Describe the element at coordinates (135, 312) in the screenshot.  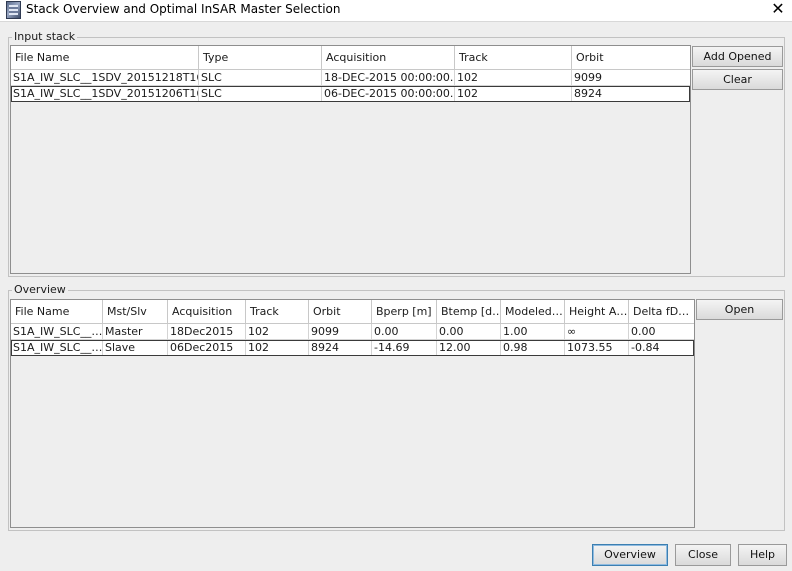
I see `column-header: Mst/Slv` at that location.